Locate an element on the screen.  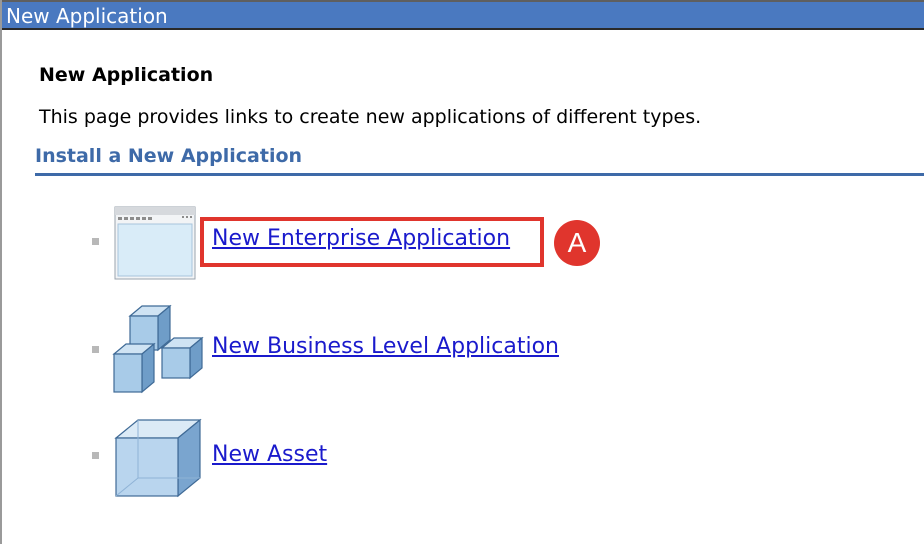
list-item-business-level-application: New Business Level Application is located at coordinates (350, 349).